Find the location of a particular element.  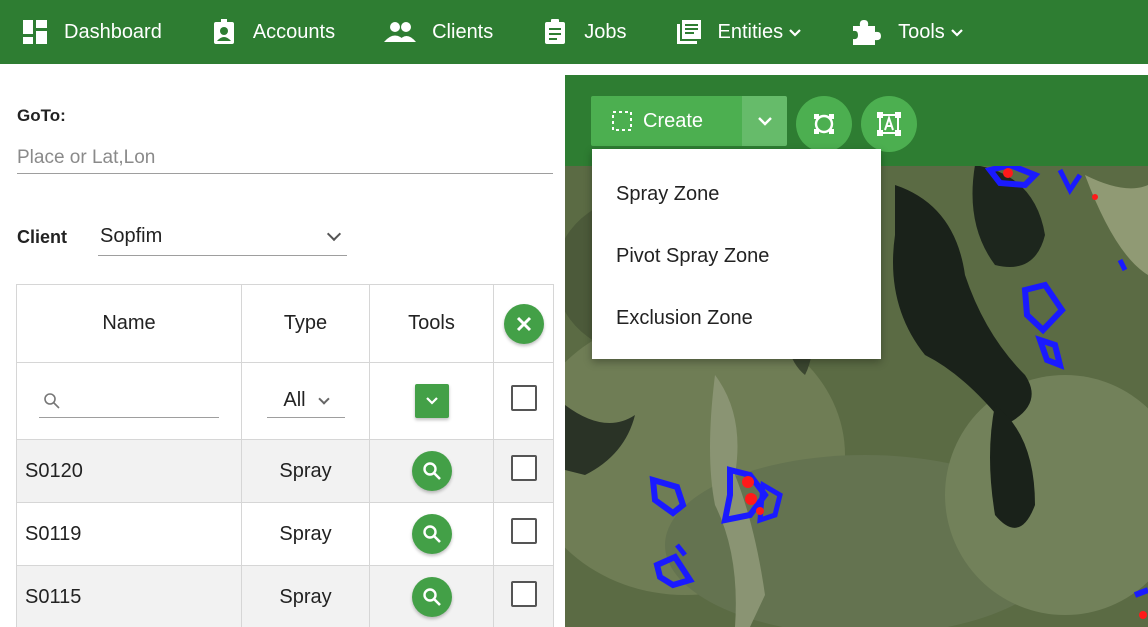

row-name: S0120 is located at coordinates (129, 471).